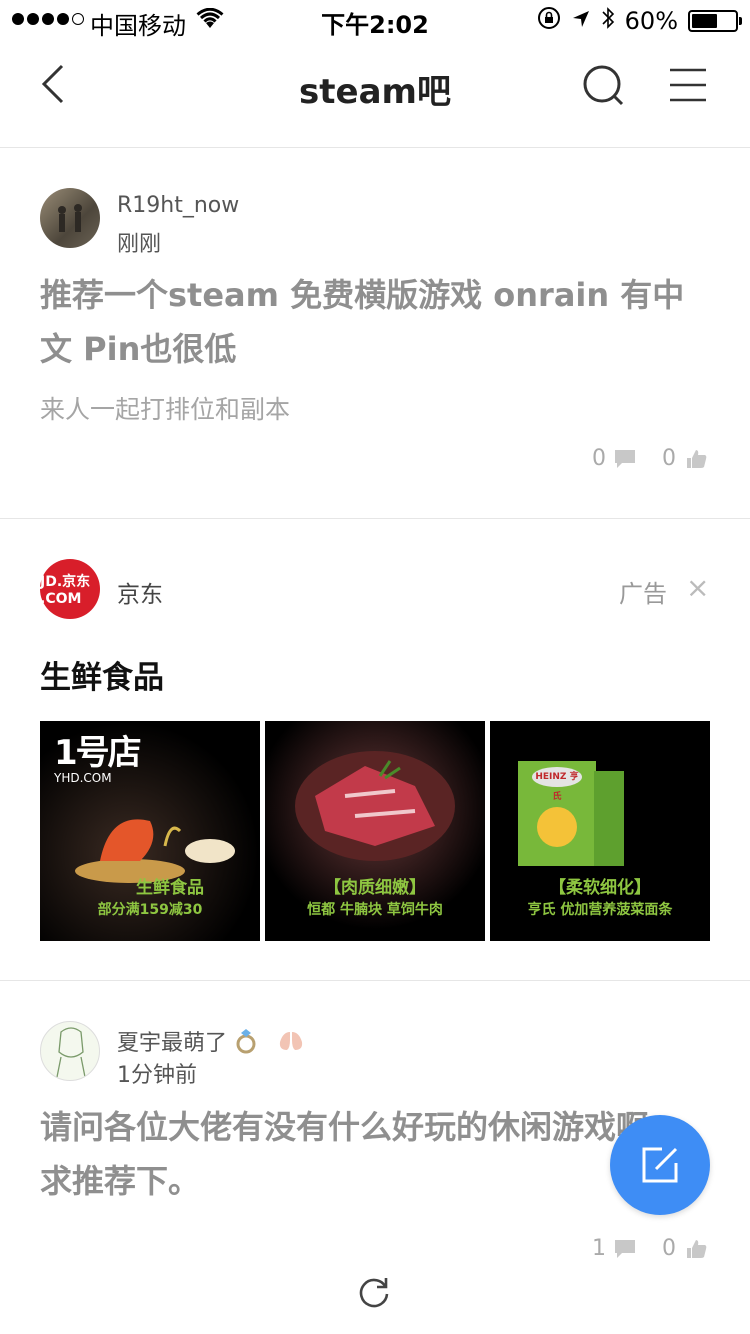 The image size is (750, 1334). What do you see at coordinates (98, 753) in the screenshot?
I see `brand-name: 1号店` at bounding box center [98, 753].